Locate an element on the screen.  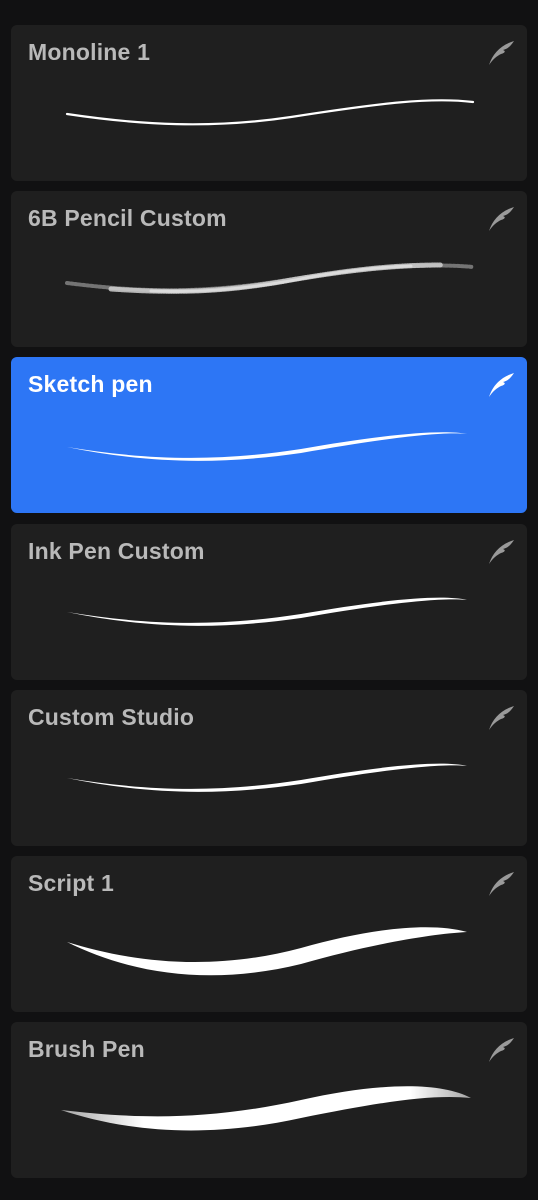
brush-card-monoline-1: Monoline 1 is located at coordinates (269, 103).